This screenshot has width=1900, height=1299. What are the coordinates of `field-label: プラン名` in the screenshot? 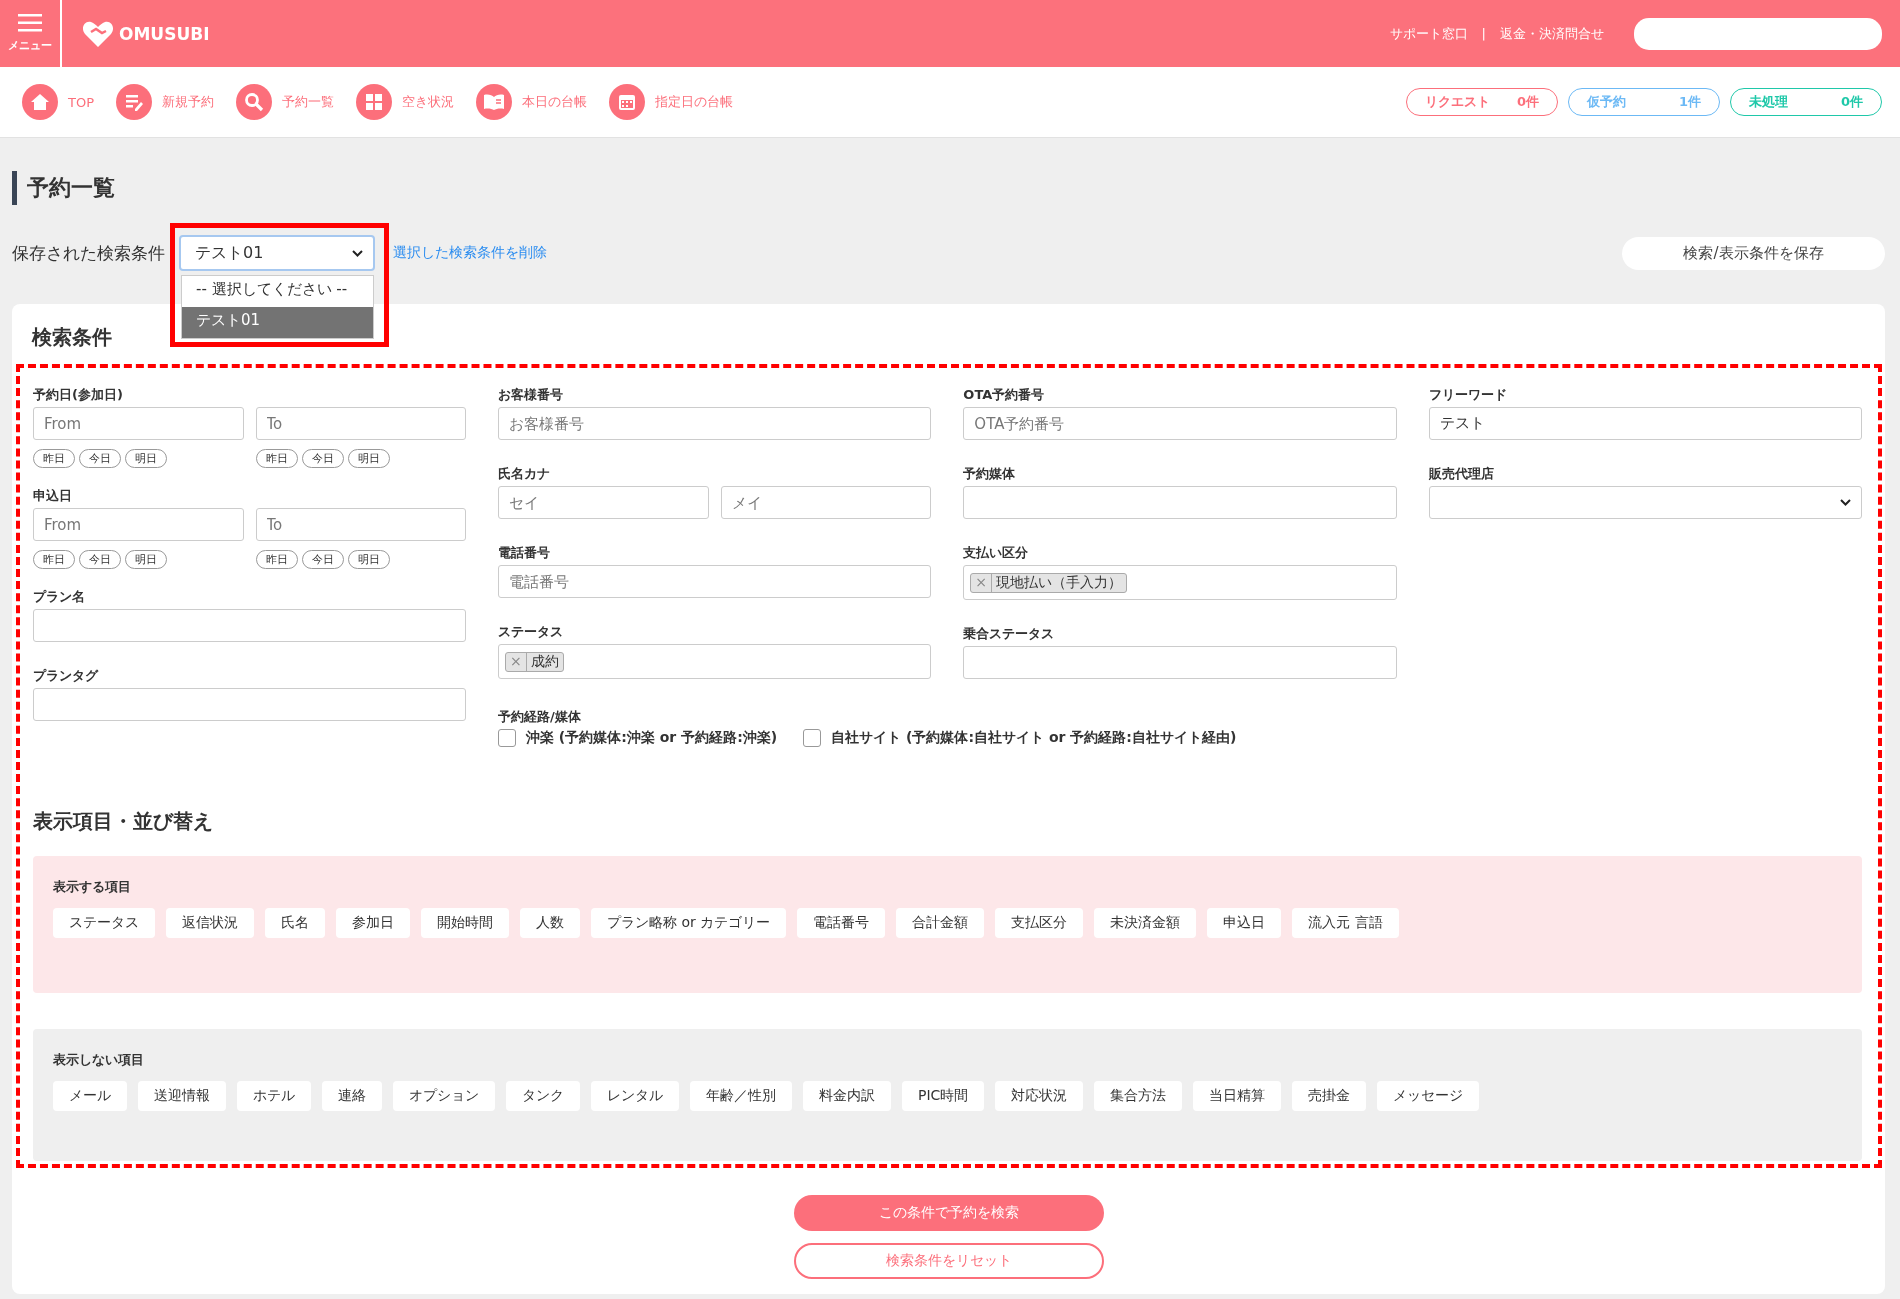 It's located at (59, 597).